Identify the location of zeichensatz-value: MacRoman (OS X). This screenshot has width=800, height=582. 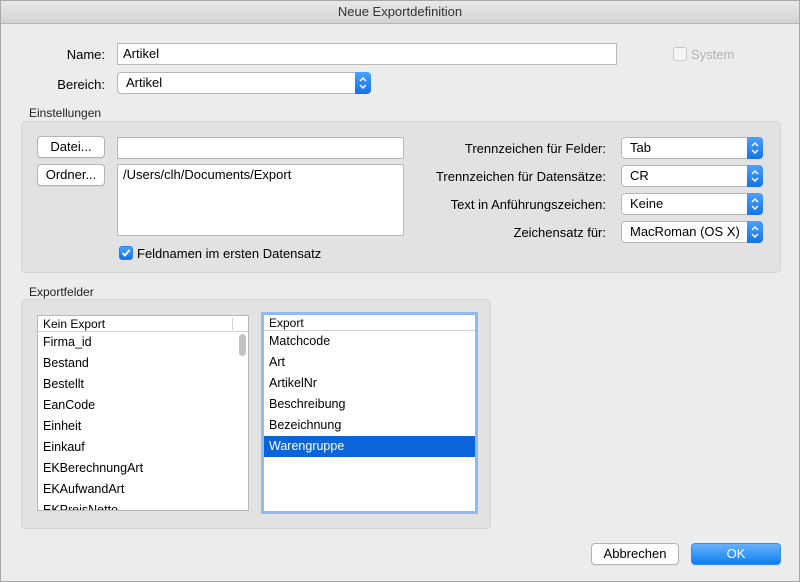
(685, 231).